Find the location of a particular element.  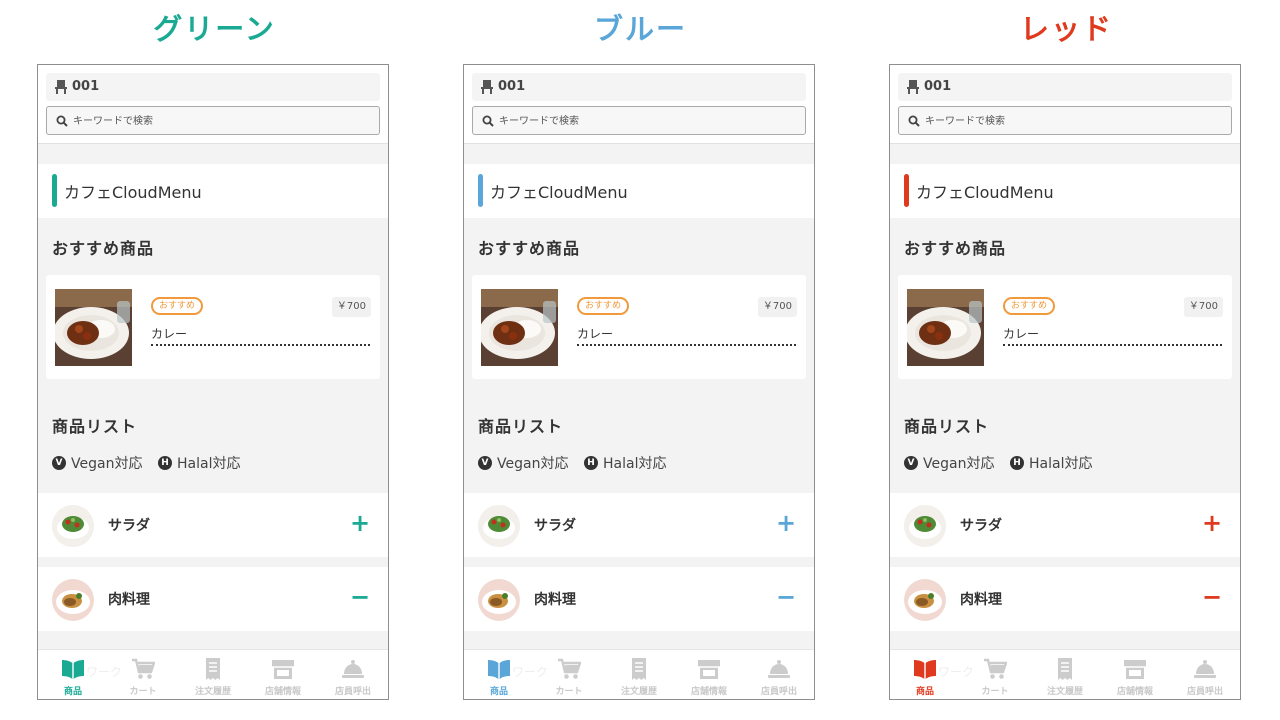

cart-icon is located at coordinates (143, 668).